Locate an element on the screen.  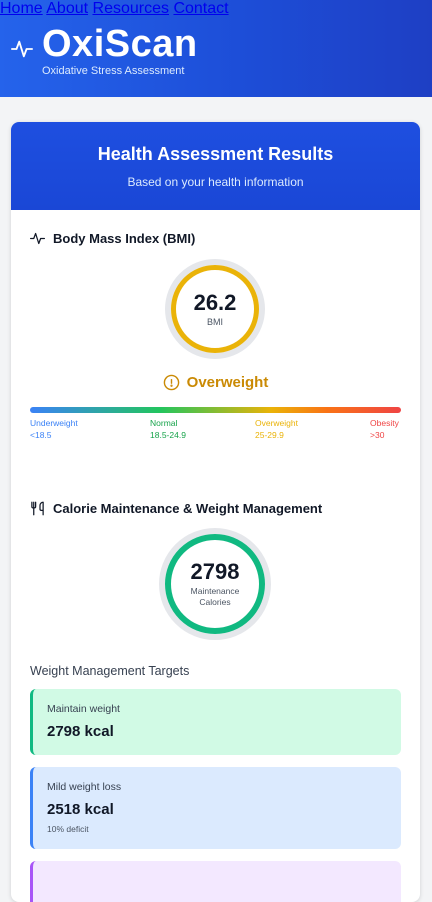
calorie-gauge-ring: 2798 Maintenance Calories is located at coordinates (215, 584).